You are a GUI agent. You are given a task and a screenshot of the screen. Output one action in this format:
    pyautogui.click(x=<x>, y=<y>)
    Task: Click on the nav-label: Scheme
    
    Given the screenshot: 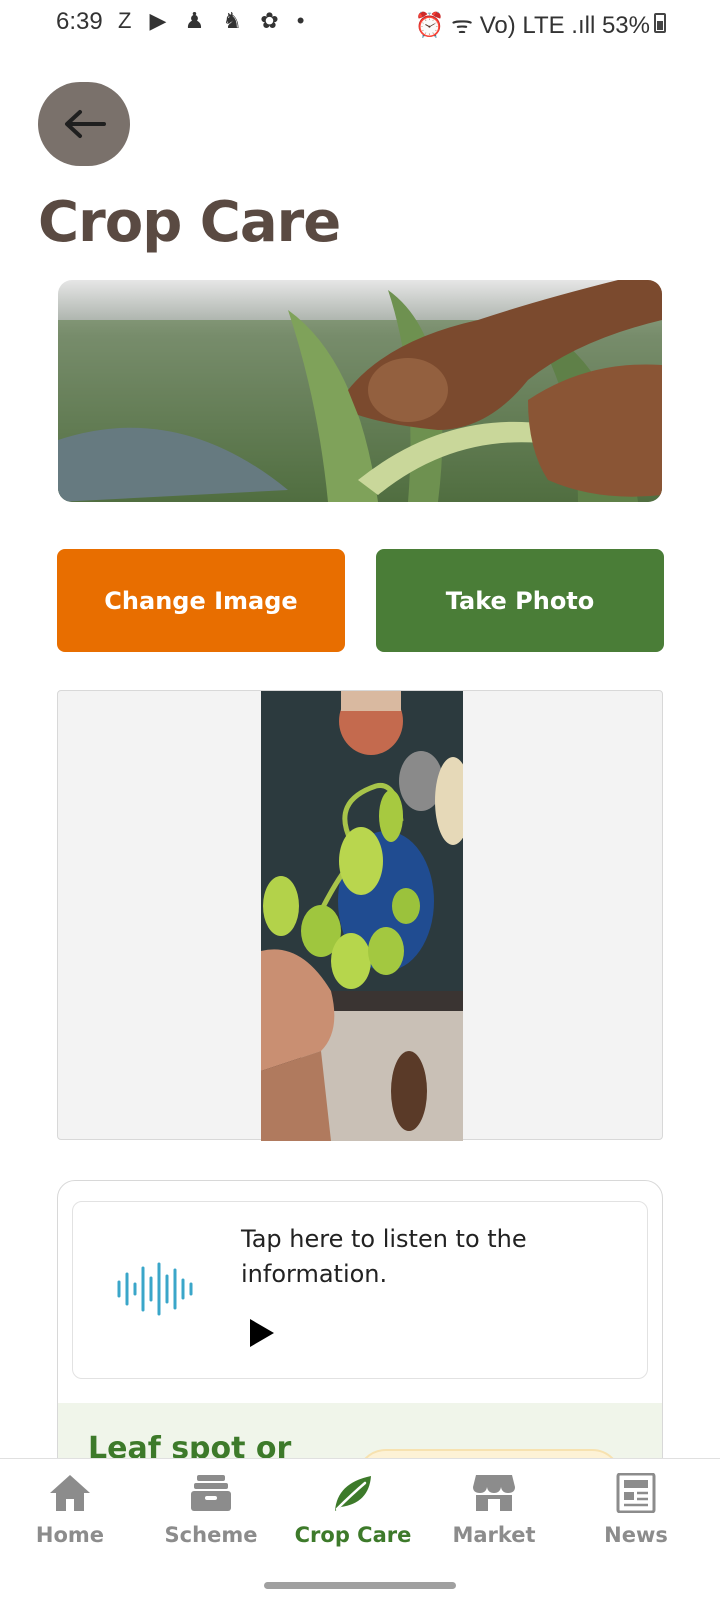 What is the action you would take?
    pyautogui.click(x=211, y=1535)
    